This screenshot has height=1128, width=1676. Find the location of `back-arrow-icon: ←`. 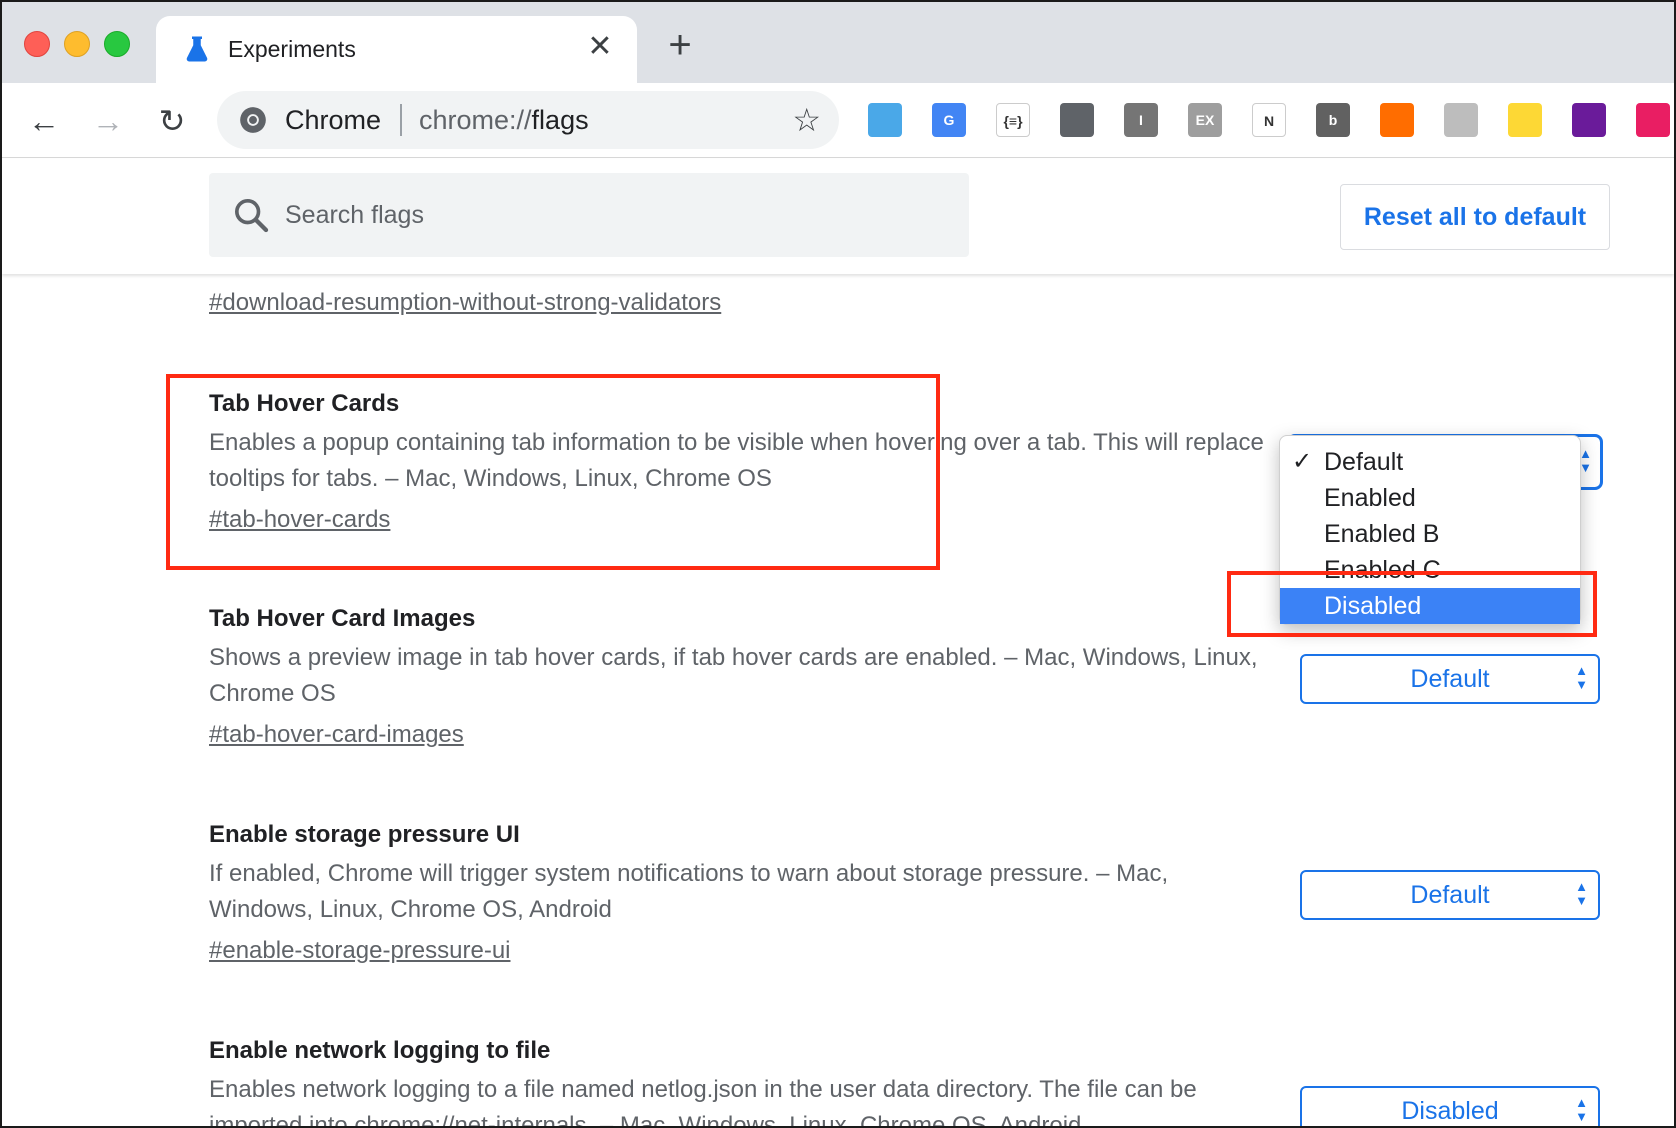

back-arrow-icon: ← is located at coordinates (44, 121).